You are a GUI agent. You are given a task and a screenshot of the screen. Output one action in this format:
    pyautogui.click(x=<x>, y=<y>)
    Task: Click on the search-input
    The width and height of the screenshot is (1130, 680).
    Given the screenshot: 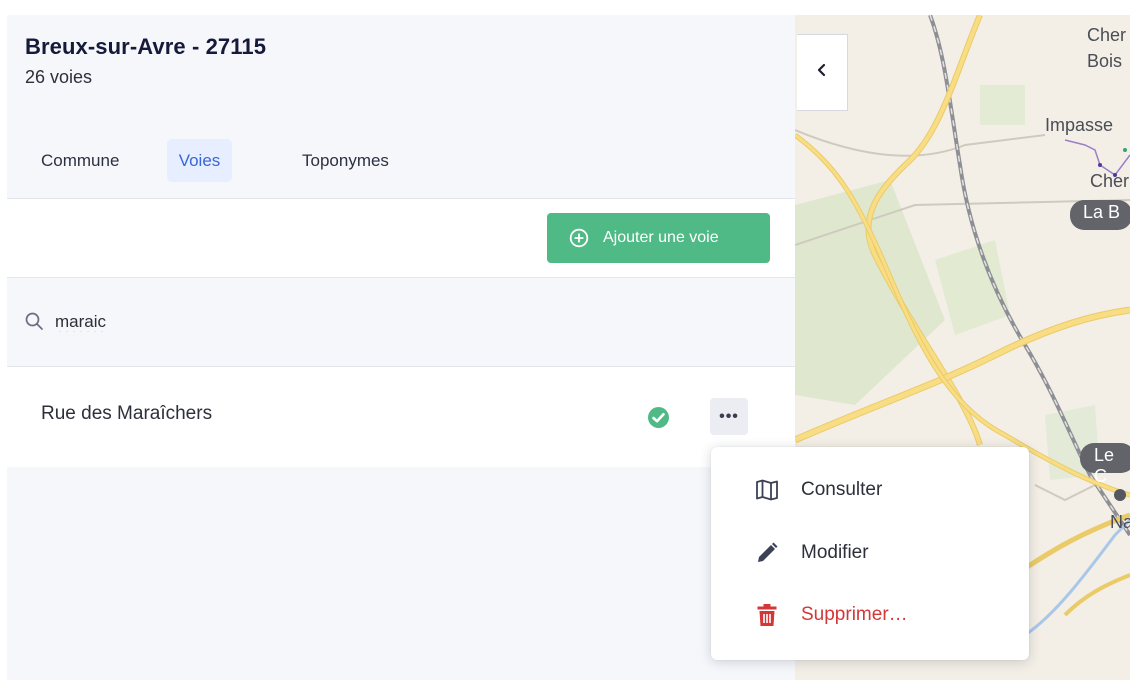 What is the action you would take?
    pyautogui.click(x=355, y=322)
    